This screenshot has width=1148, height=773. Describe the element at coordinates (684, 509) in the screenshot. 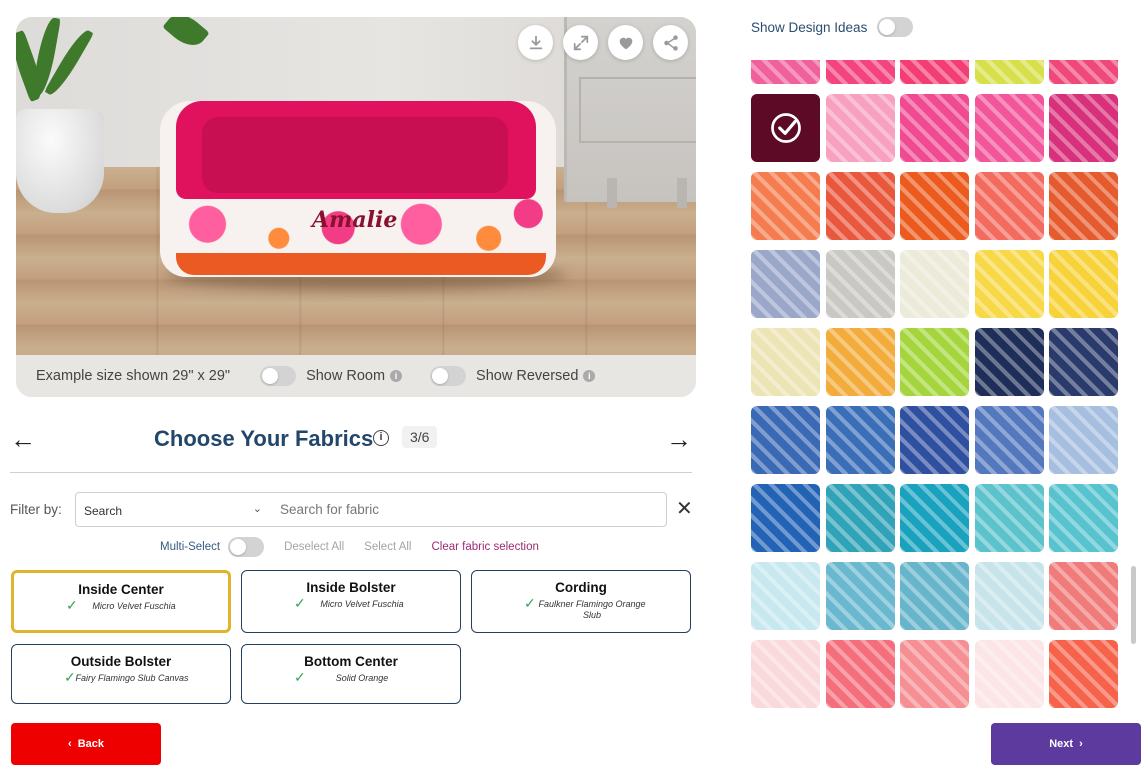

I see `clear-search-icon: ✕` at that location.